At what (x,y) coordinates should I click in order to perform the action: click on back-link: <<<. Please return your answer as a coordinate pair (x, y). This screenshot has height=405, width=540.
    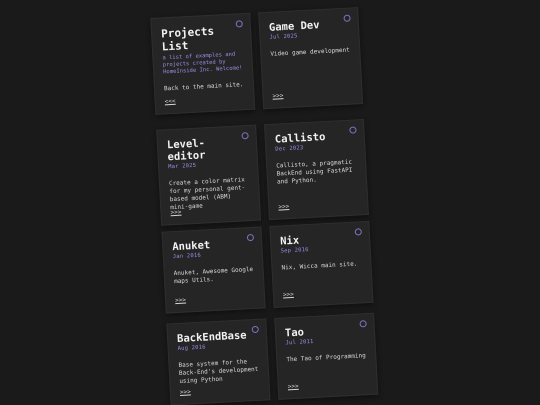
    Looking at the image, I should click on (170, 102).